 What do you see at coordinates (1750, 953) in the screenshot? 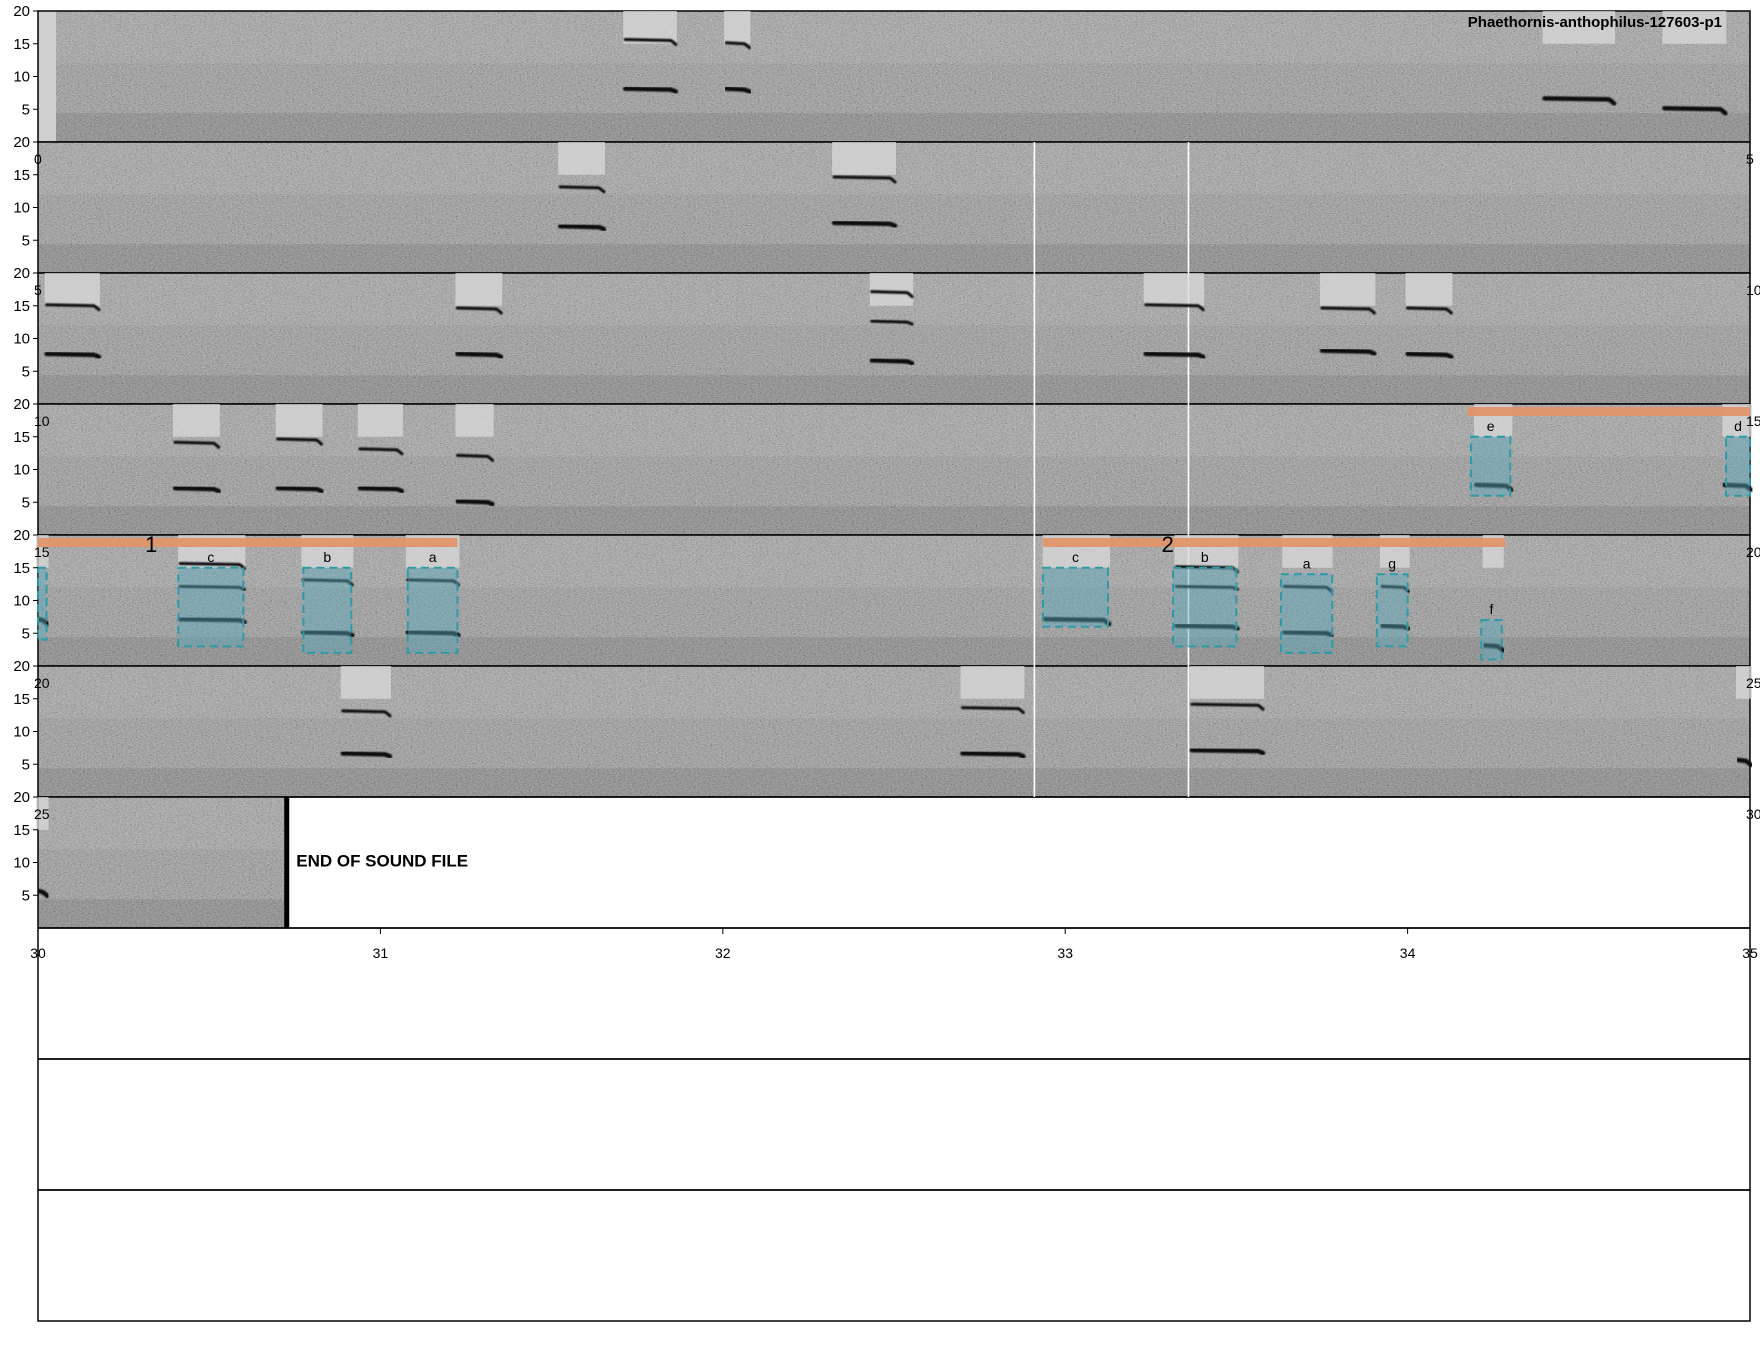
I see `x-tick-label: 35` at bounding box center [1750, 953].